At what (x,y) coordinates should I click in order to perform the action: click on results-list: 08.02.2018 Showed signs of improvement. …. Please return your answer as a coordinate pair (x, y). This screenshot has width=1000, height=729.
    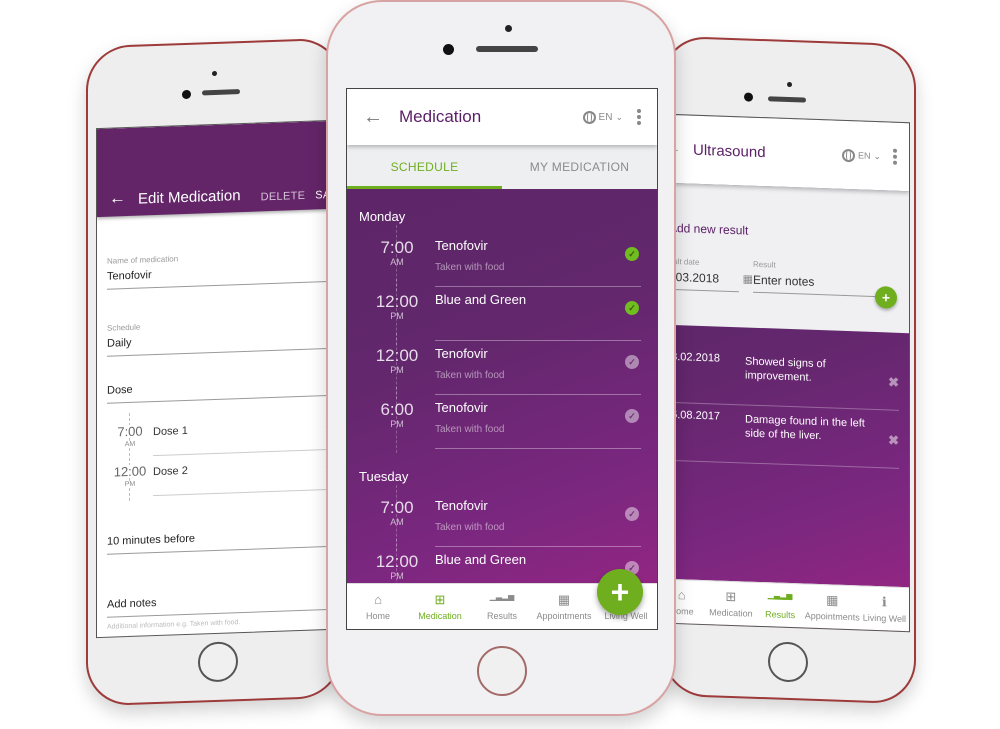
    Looking at the image, I should click on (790, 456).